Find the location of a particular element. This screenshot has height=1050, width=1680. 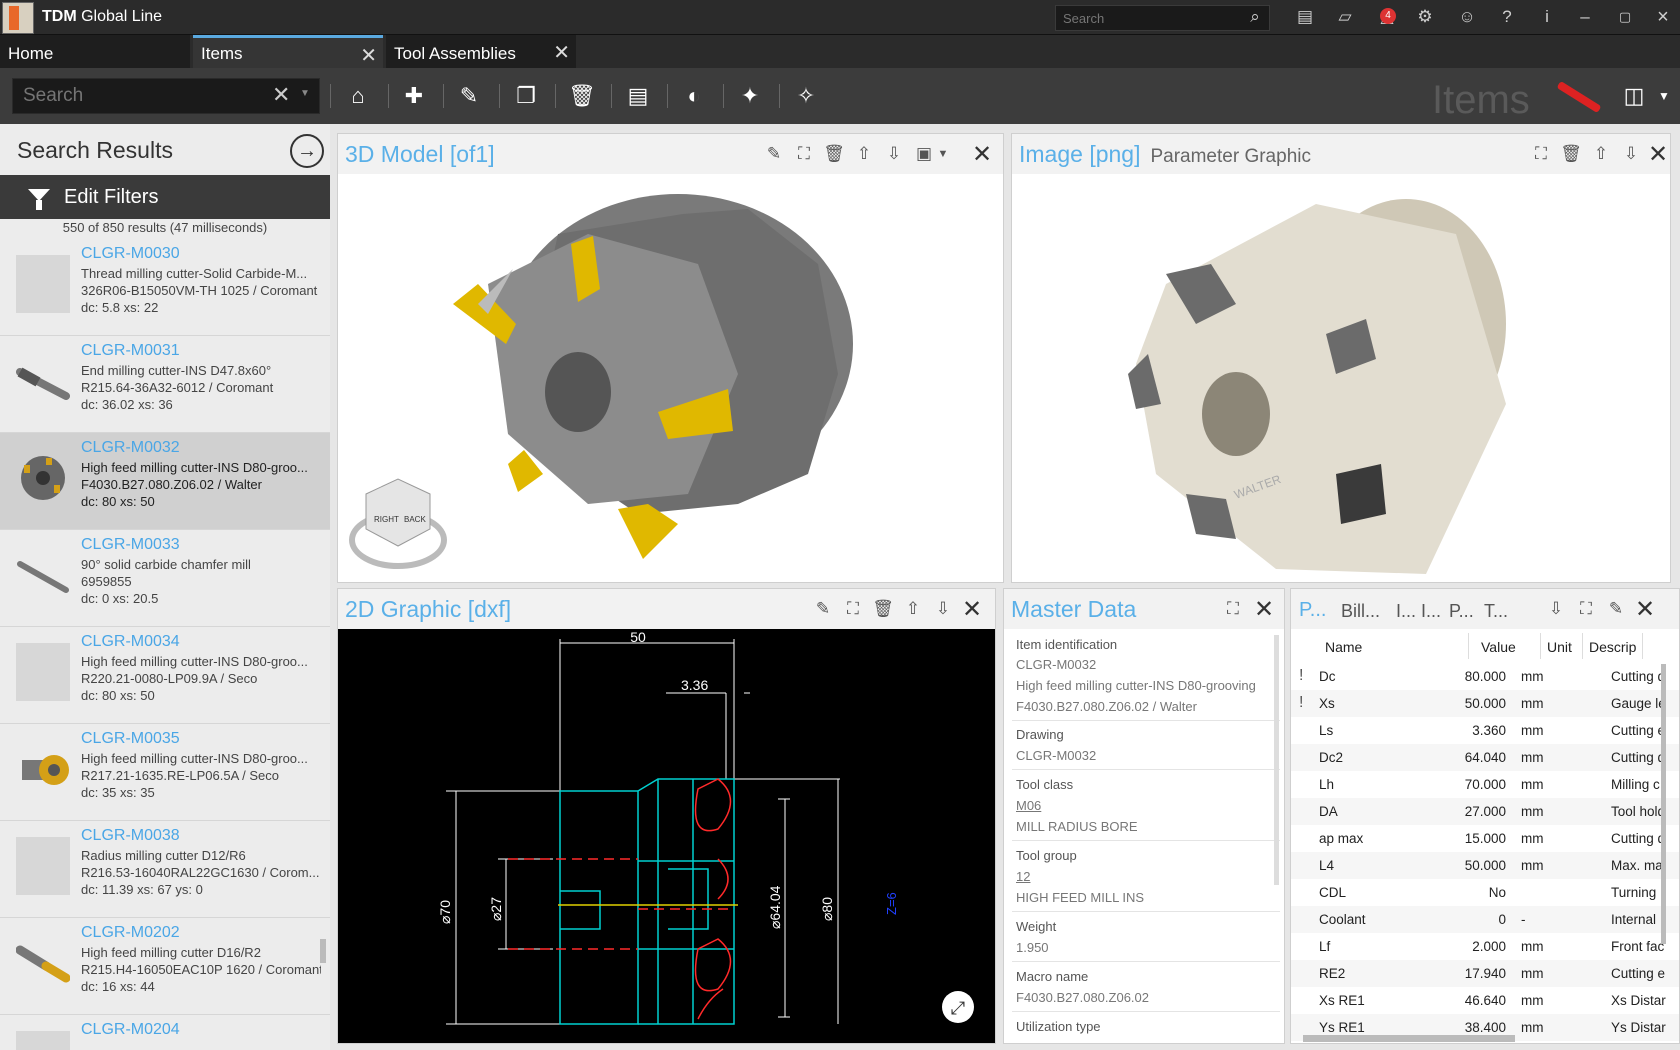

add-icon: ✚ is located at coordinates (414, 96).